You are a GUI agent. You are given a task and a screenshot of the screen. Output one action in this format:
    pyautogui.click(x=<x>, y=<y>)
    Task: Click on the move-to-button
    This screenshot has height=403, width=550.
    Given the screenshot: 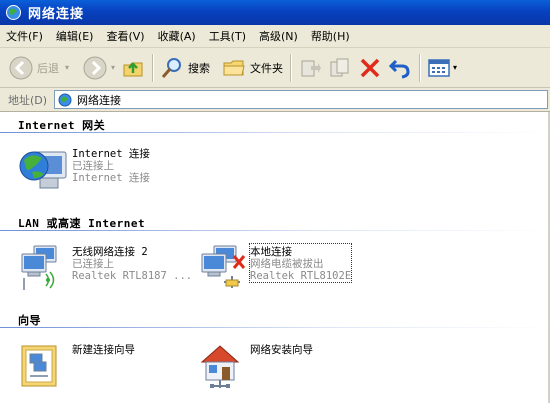 What is the action you would take?
    pyautogui.click(x=310, y=68)
    